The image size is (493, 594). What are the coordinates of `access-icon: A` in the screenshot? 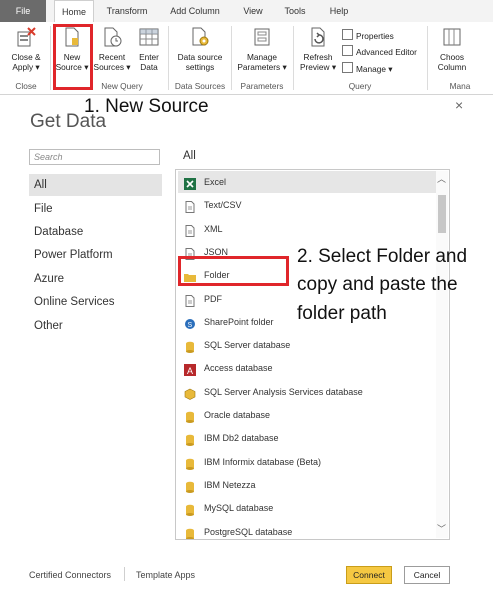 It's located at (190, 369).